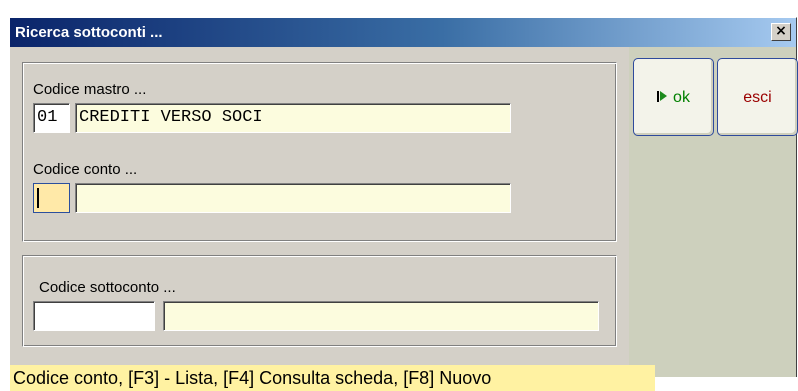 The height and width of the screenshot is (391, 798). I want to click on close-icon: ×, so click(781, 31).